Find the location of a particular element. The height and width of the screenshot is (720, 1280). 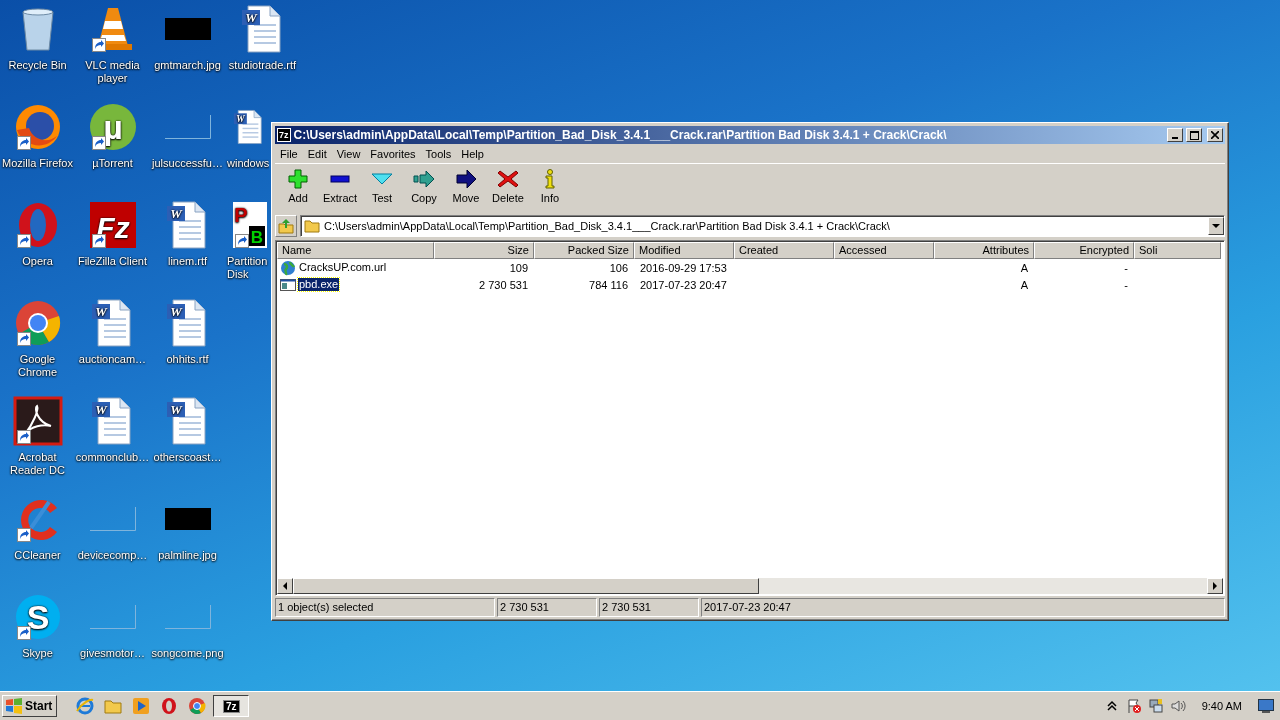

toolbar-button: Add is located at coordinates (298, 188).